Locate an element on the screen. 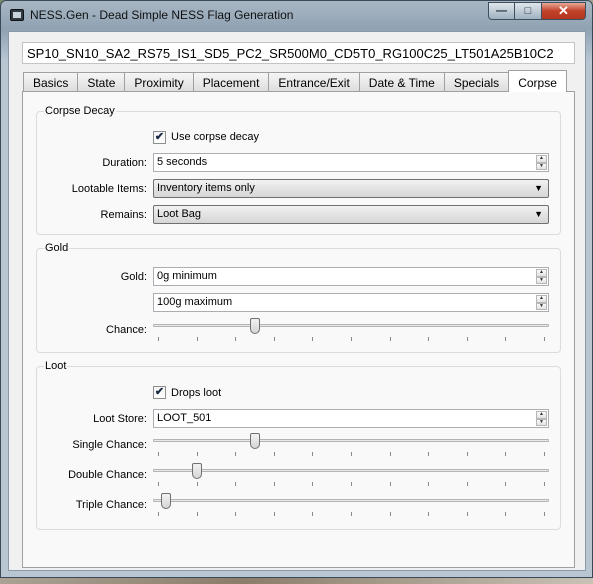 Image resolution: width=593 pixels, height=584 pixels. gold-label: Gold: is located at coordinates (133, 277).